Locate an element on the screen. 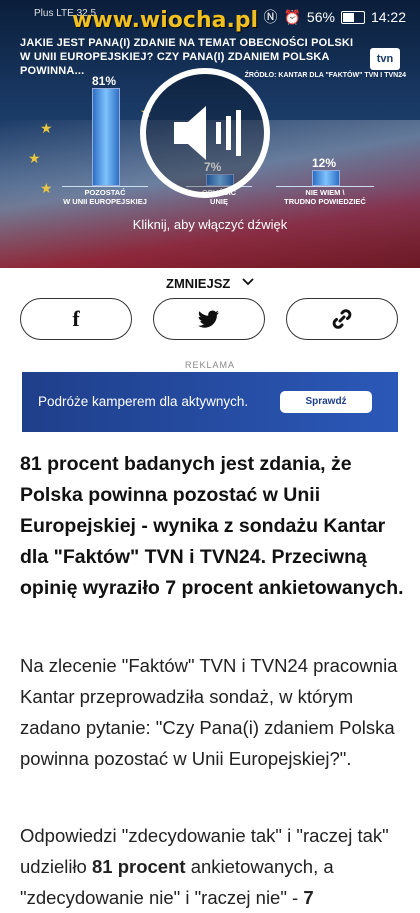  poll-source: ŹRÓDŁO: KANTAR DLA "FAKTÓW" TVN I TVN24 is located at coordinates (325, 75).